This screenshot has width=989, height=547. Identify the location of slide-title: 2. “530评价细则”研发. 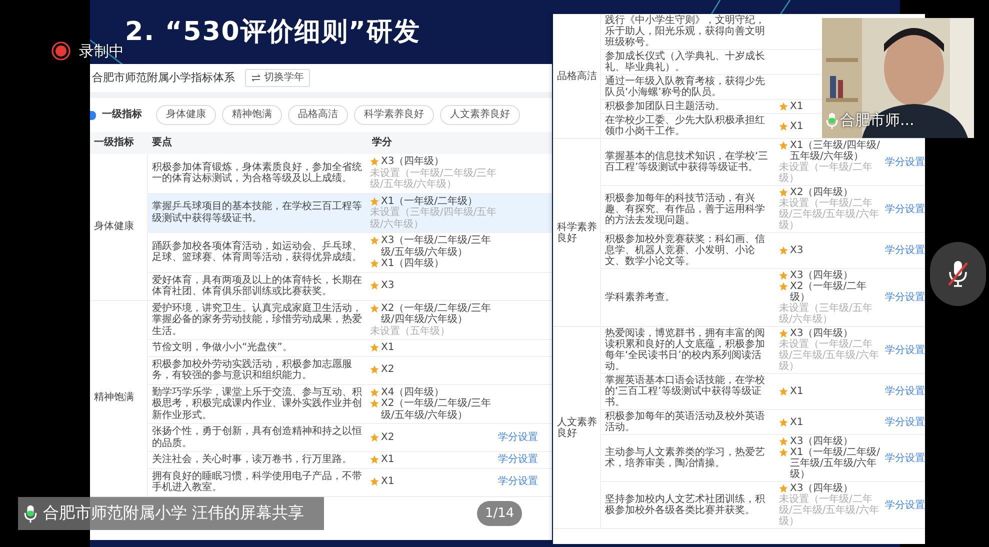
(272, 32).